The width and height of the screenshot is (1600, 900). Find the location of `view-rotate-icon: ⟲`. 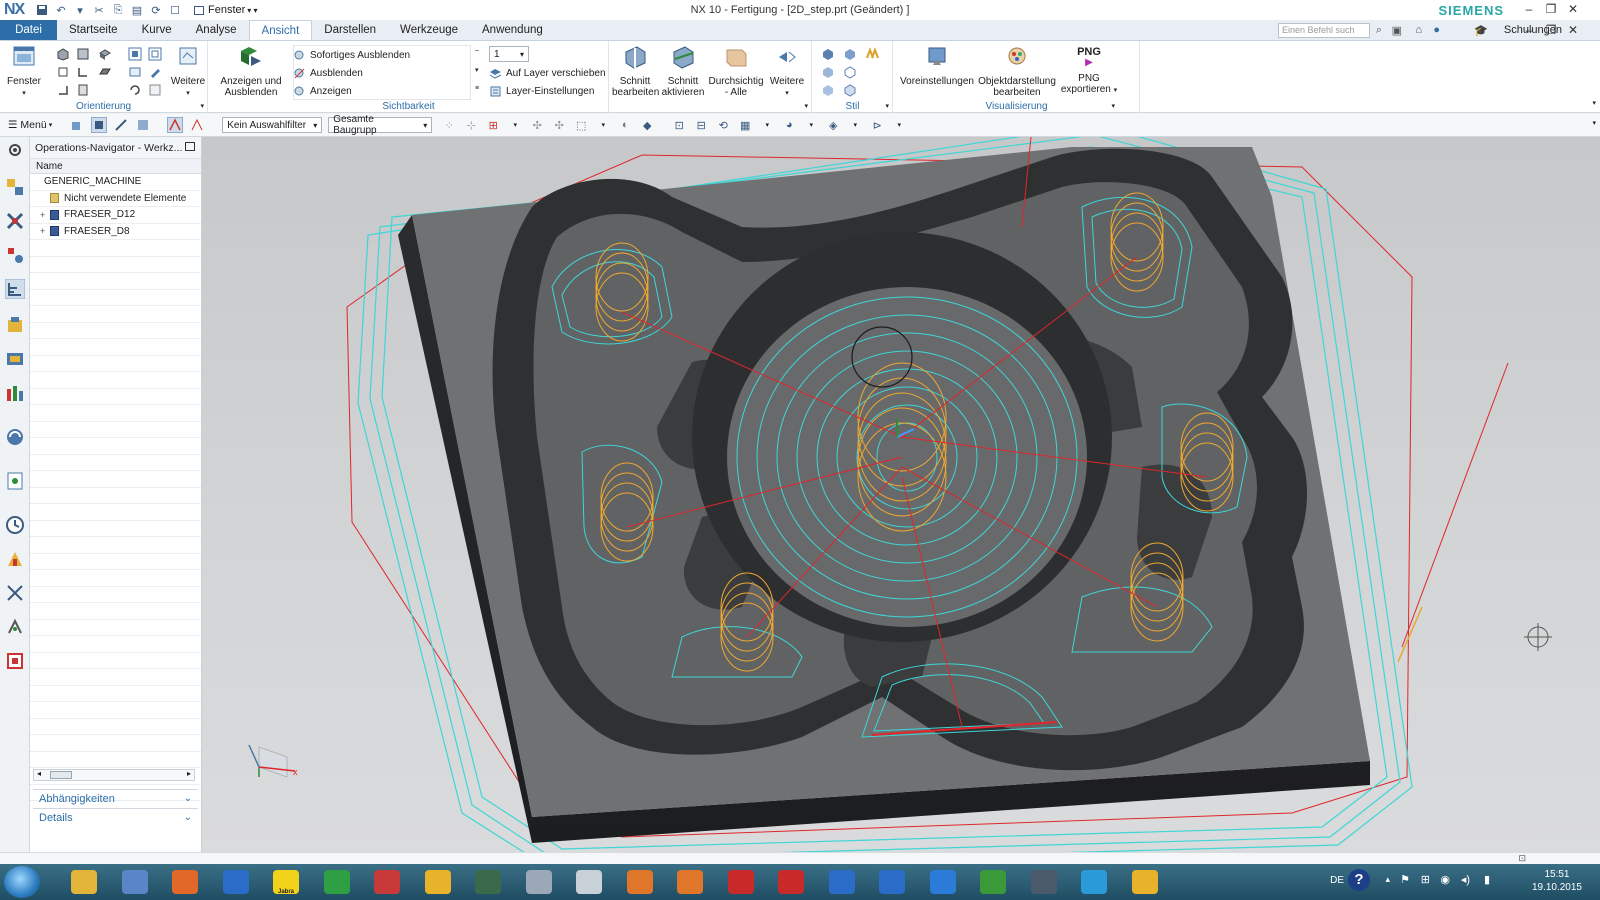

view-rotate-icon: ⟲ is located at coordinates (723, 125).